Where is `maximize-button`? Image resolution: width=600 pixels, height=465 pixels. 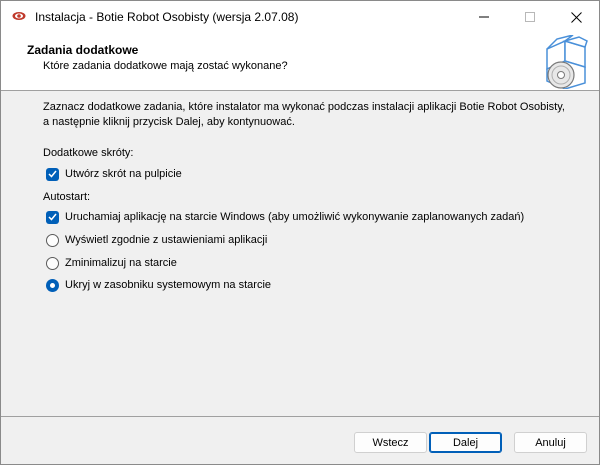
maximize-button is located at coordinates (530, 17).